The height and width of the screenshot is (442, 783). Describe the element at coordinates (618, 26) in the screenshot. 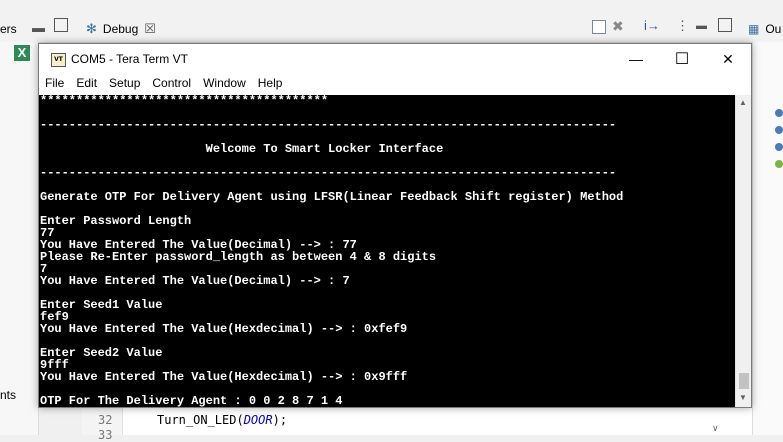

I see `remove-all-terminated-icon: ✖` at that location.